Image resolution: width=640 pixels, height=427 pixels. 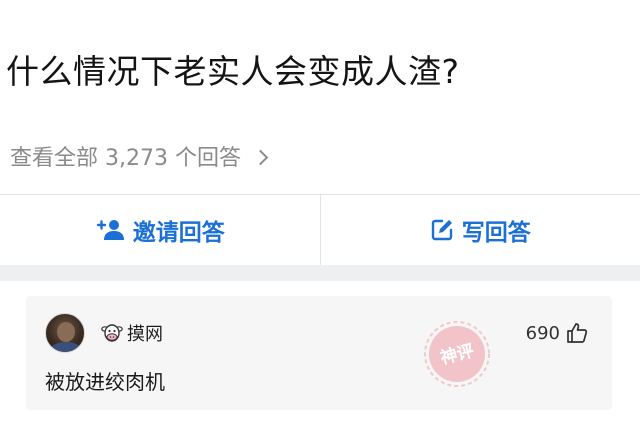 I want to click on like-count: 690, so click(x=542, y=333).